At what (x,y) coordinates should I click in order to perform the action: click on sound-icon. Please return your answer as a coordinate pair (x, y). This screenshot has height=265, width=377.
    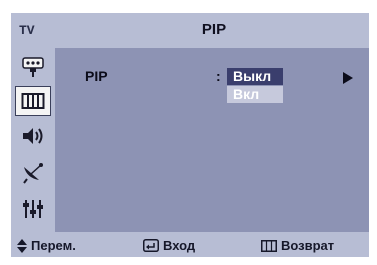
    Looking at the image, I should click on (33, 136).